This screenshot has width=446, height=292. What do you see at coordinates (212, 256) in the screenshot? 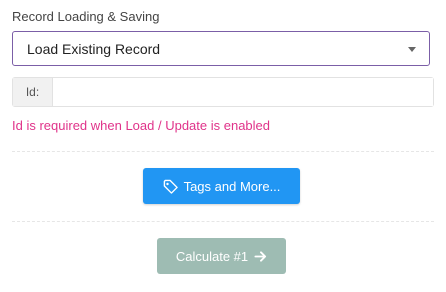
I see `calculate-label: Calculate #1` at bounding box center [212, 256].